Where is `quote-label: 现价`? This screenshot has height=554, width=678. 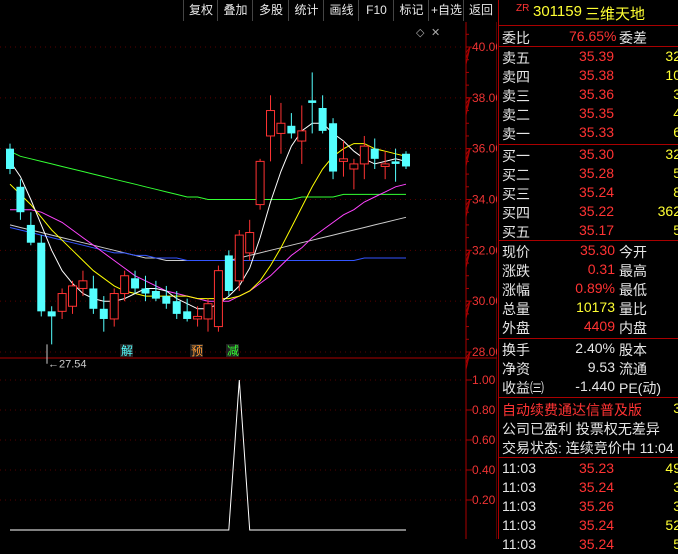
quote-label: 现价 is located at coordinates (516, 252).